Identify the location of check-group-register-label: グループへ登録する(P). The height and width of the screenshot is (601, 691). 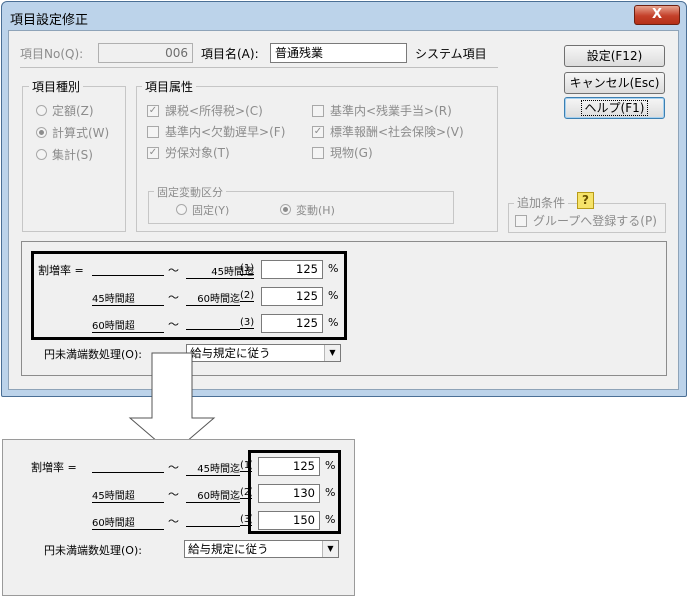
(595, 221).